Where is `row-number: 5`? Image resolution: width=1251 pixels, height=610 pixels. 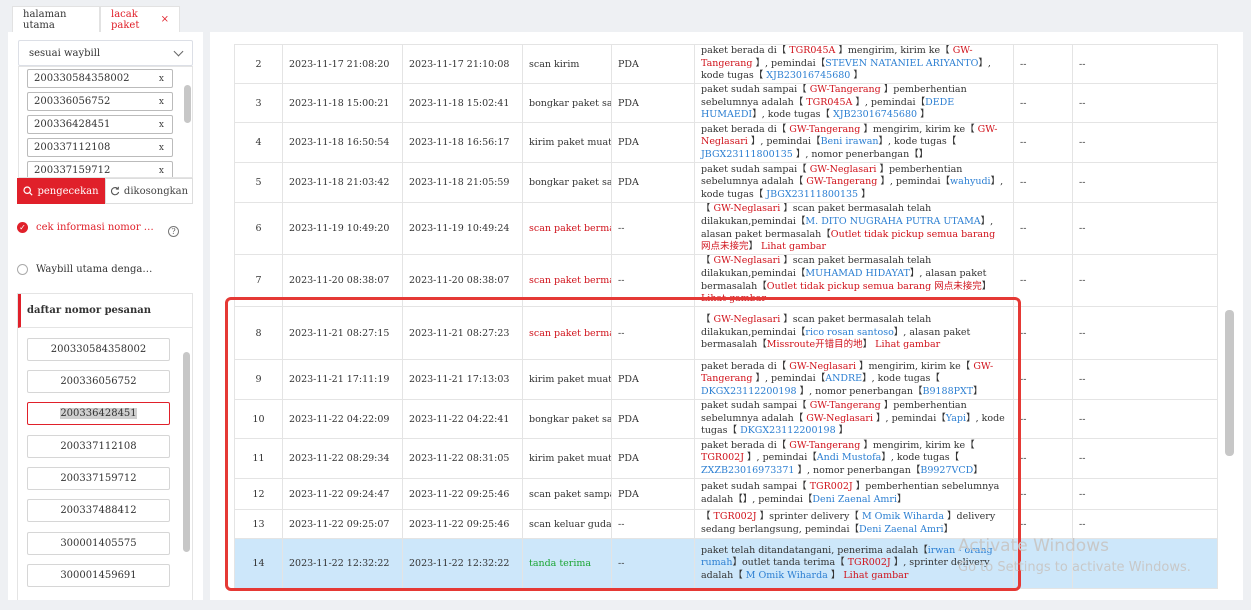 row-number: 5 is located at coordinates (258, 182).